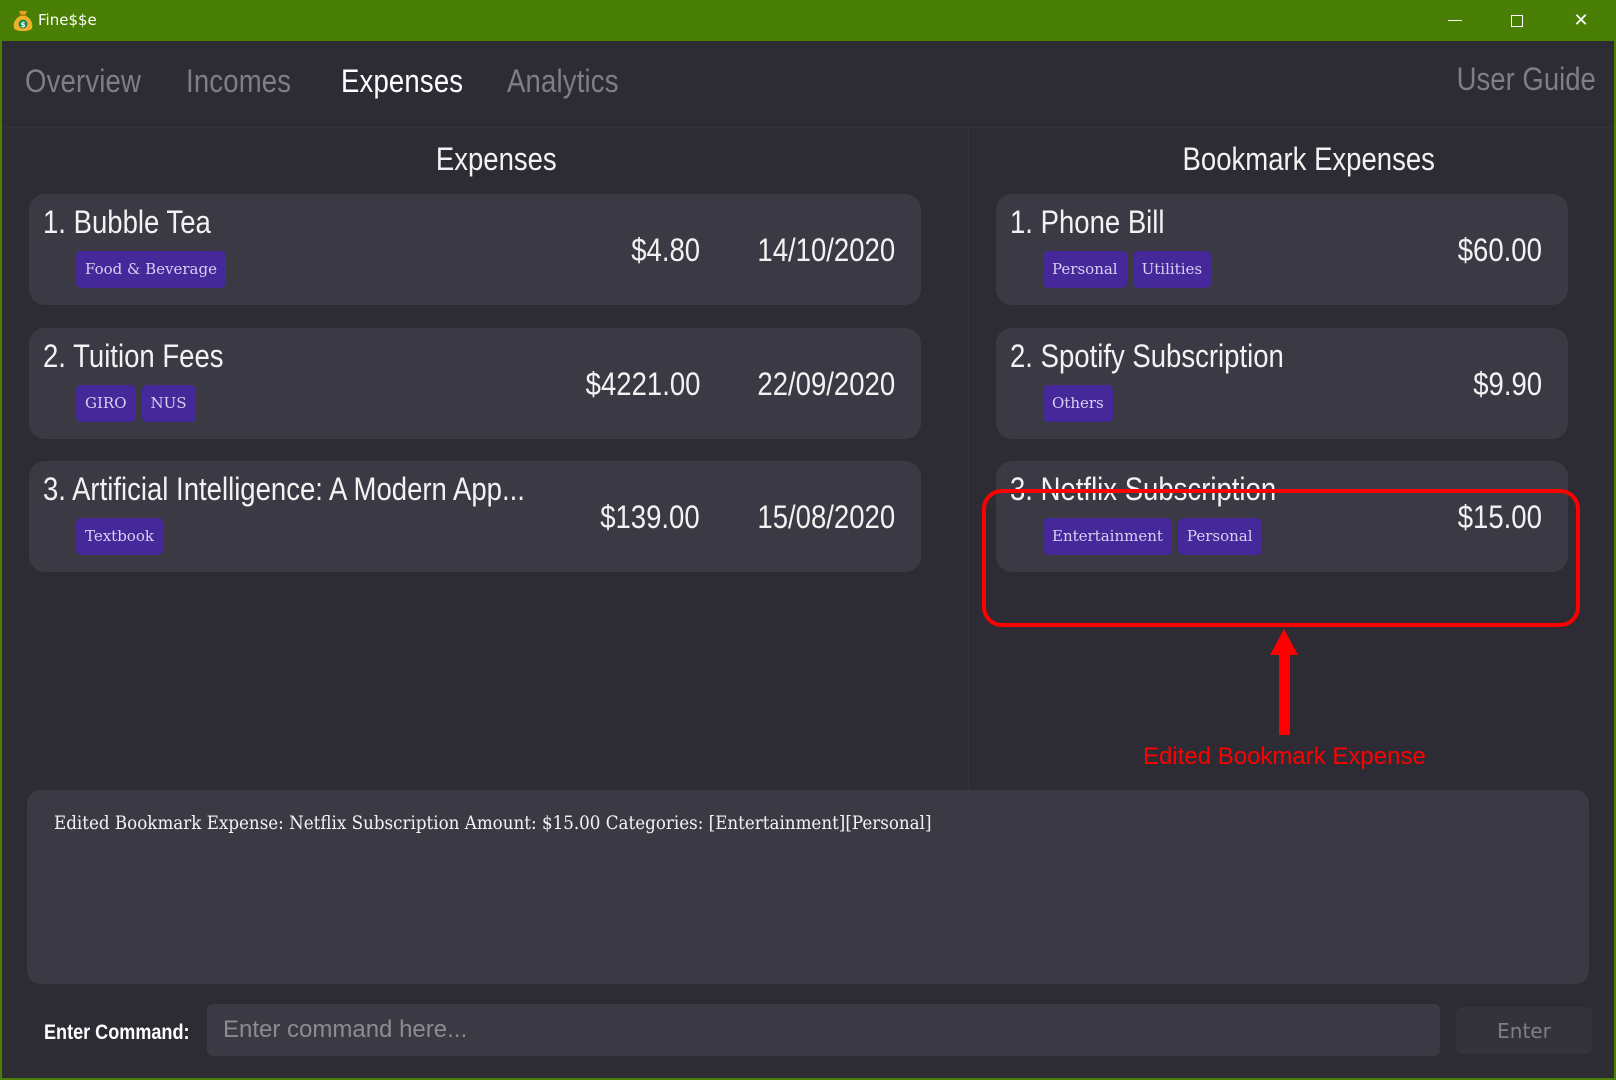 The width and height of the screenshot is (1616, 1080). I want to click on close-icon: ✕, so click(1581, 20).